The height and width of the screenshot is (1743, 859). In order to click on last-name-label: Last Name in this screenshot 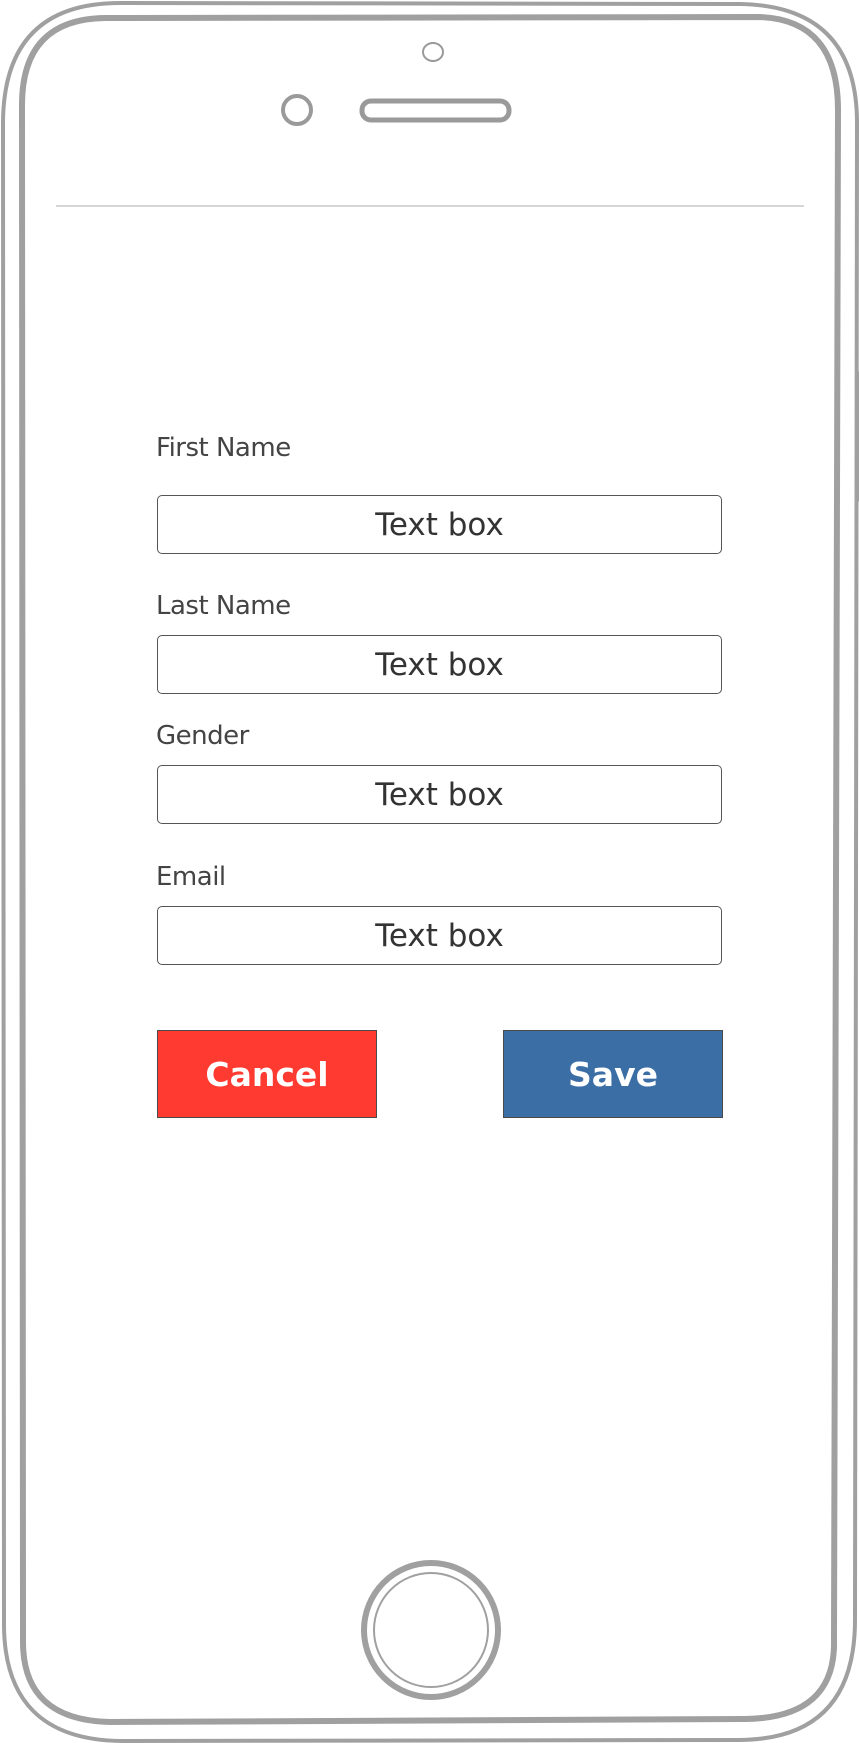, I will do `click(223, 606)`.